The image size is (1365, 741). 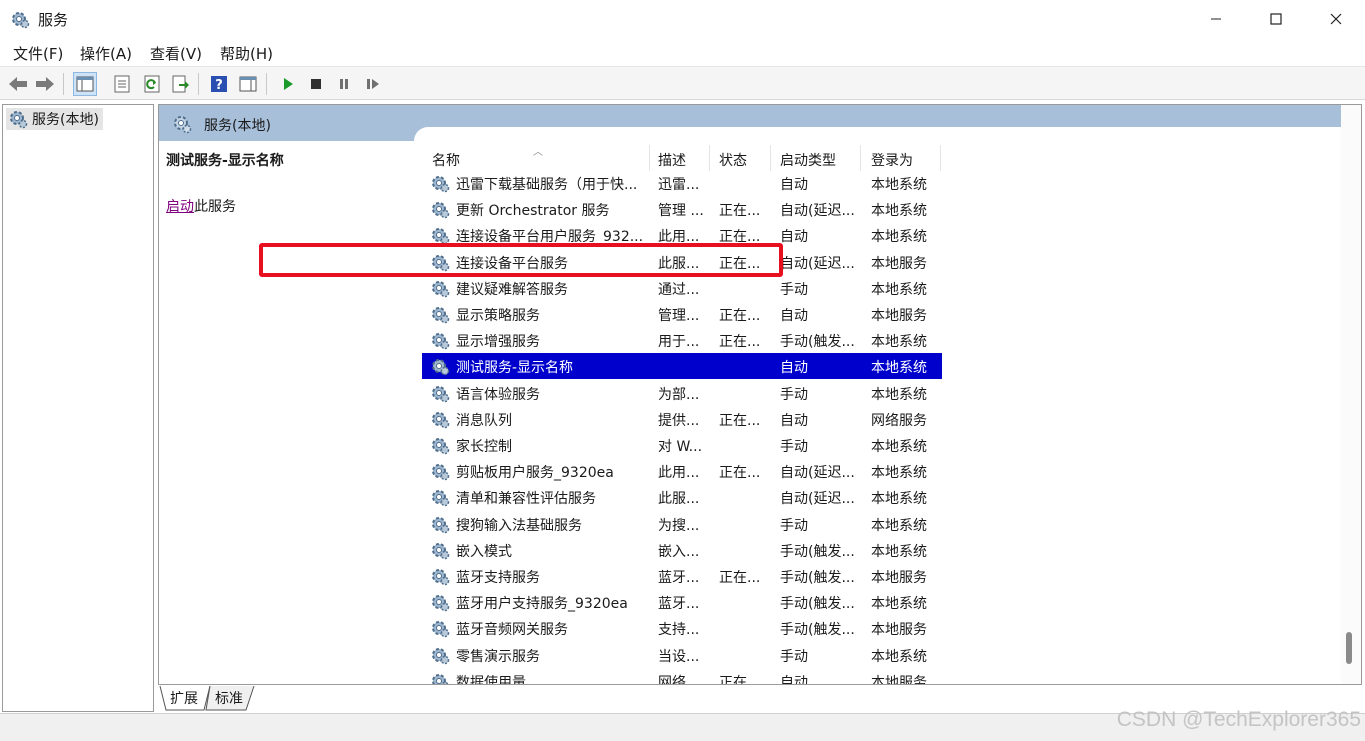 I want to click on export-list-button, so click(x=180, y=84).